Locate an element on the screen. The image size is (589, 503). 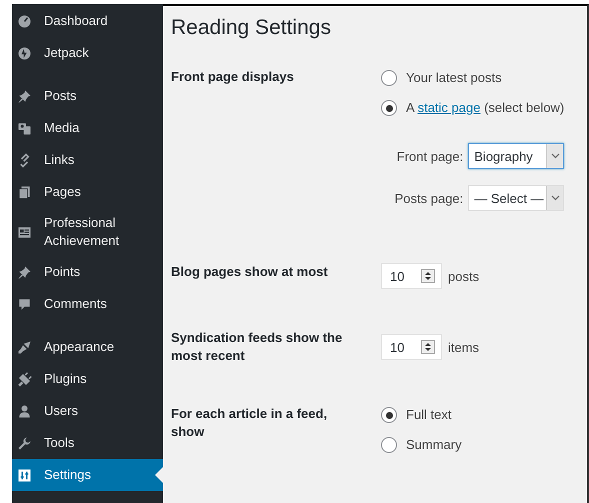
sliders-icon is located at coordinates (24, 475).